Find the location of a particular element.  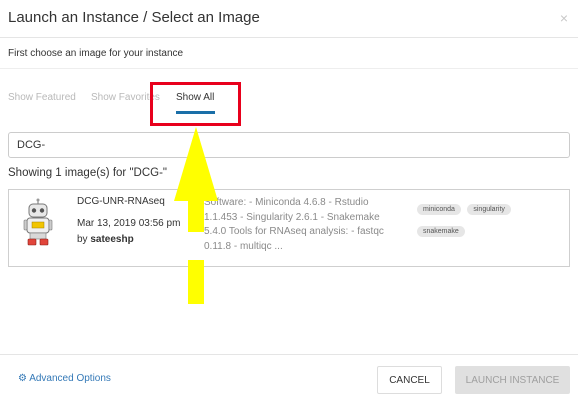

tab-show-featured: Show Featured is located at coordinates (42, 97).